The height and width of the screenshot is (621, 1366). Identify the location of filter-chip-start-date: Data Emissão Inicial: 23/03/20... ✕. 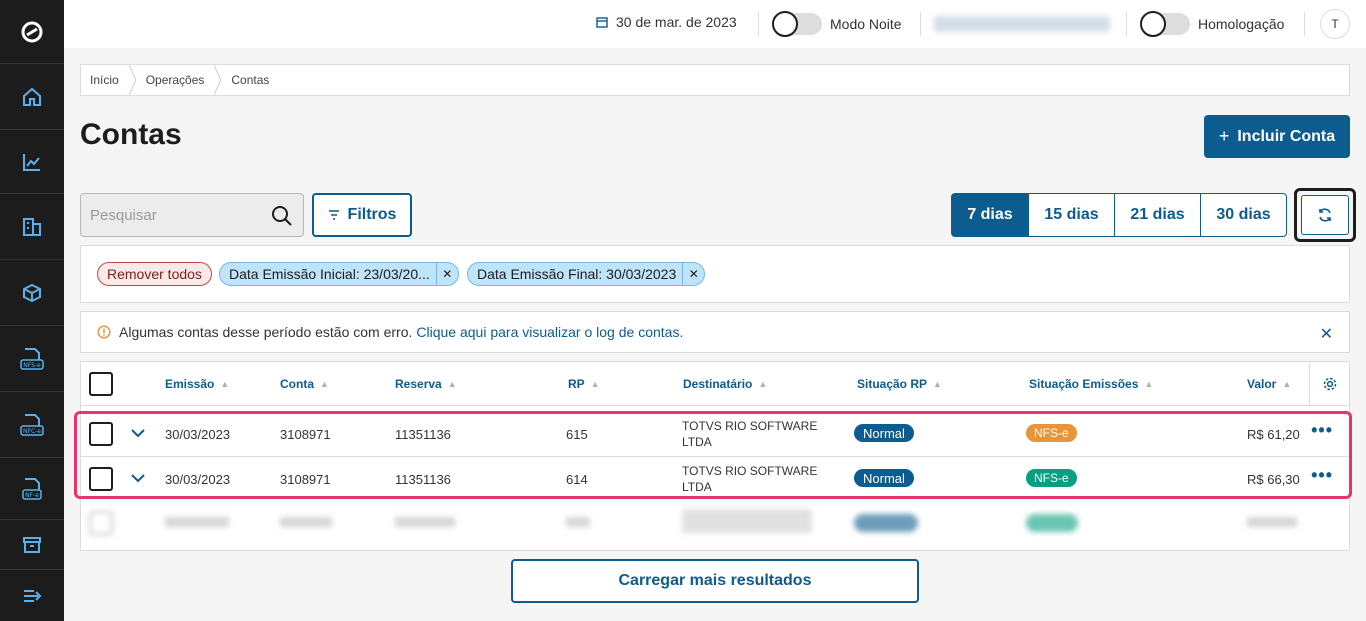
(339, 274).